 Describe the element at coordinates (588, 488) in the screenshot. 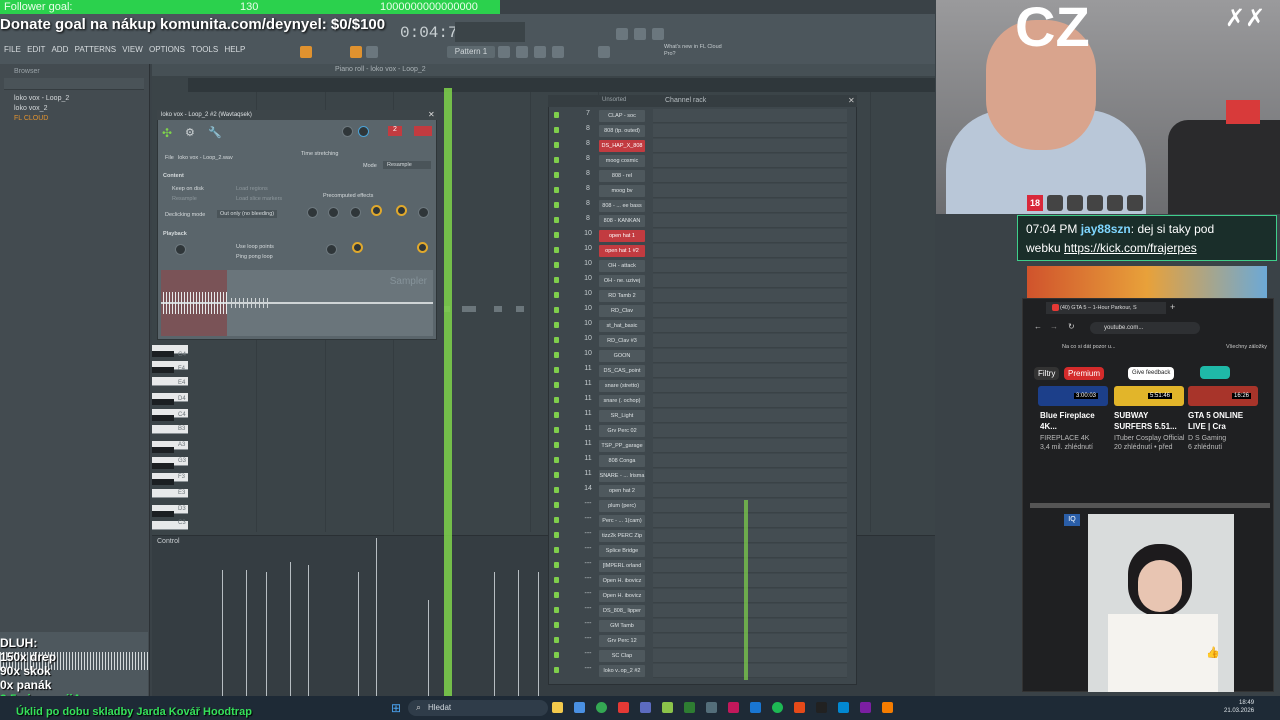

I see `channel-mixer-track: 14` at that location.